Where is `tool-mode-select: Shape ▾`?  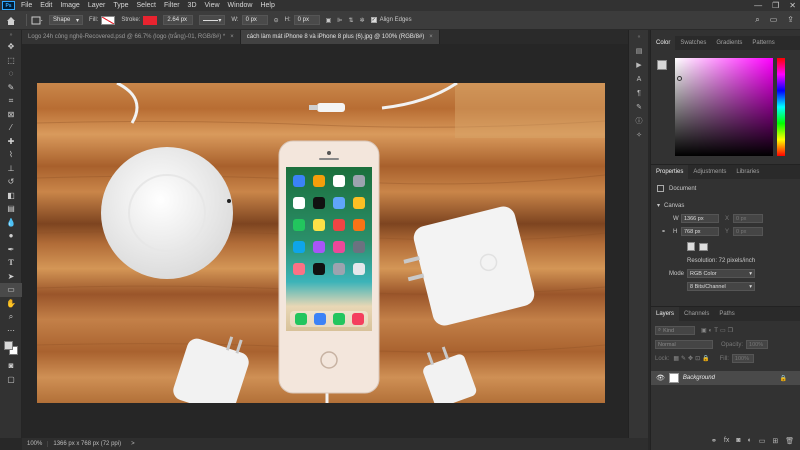
tool-mode-select: Shape ▾ is located at coordinates (66, 20).